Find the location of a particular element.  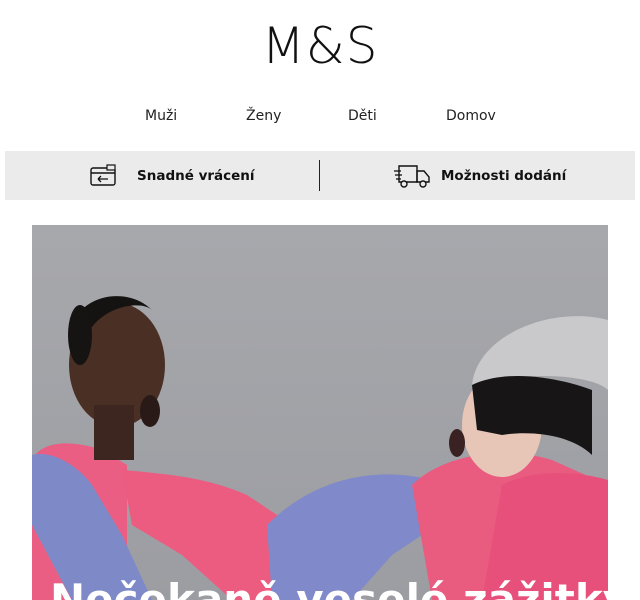

delivery-options-link: Možnosti dodání is located at coordinates (479, 175).